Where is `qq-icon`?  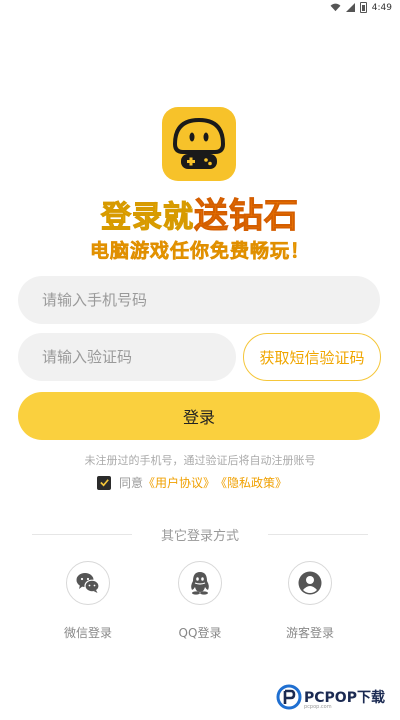
qq-icon is located at coordinates (200, 583).